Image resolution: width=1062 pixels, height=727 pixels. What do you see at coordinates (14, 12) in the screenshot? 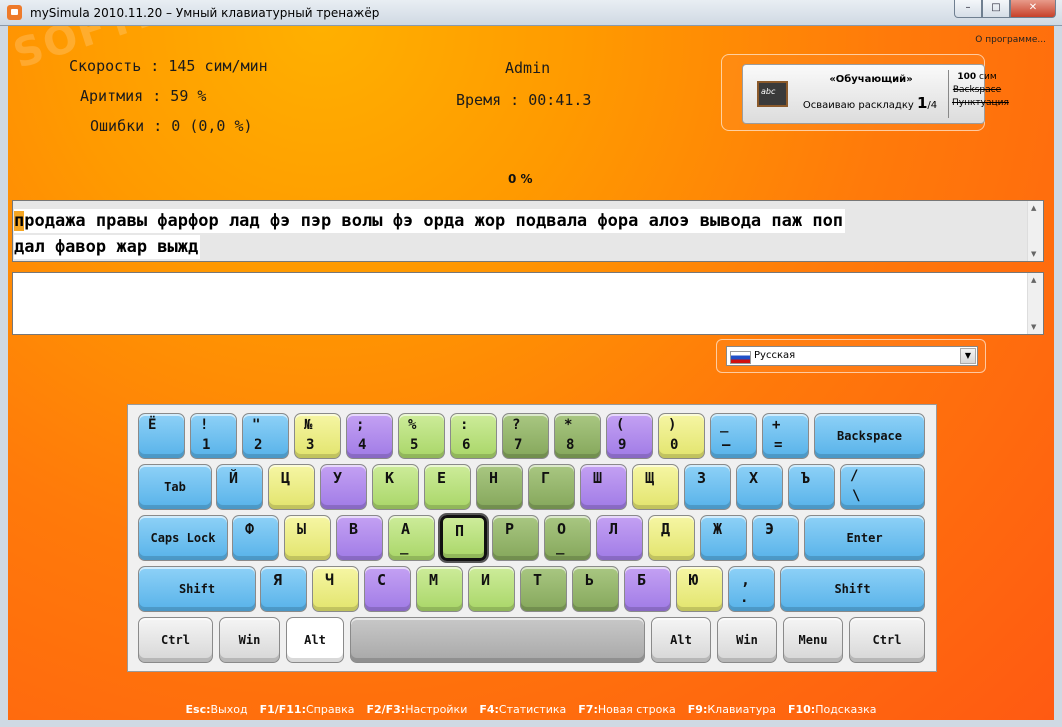
I see `app-icon` at bounding box center [14, 12].